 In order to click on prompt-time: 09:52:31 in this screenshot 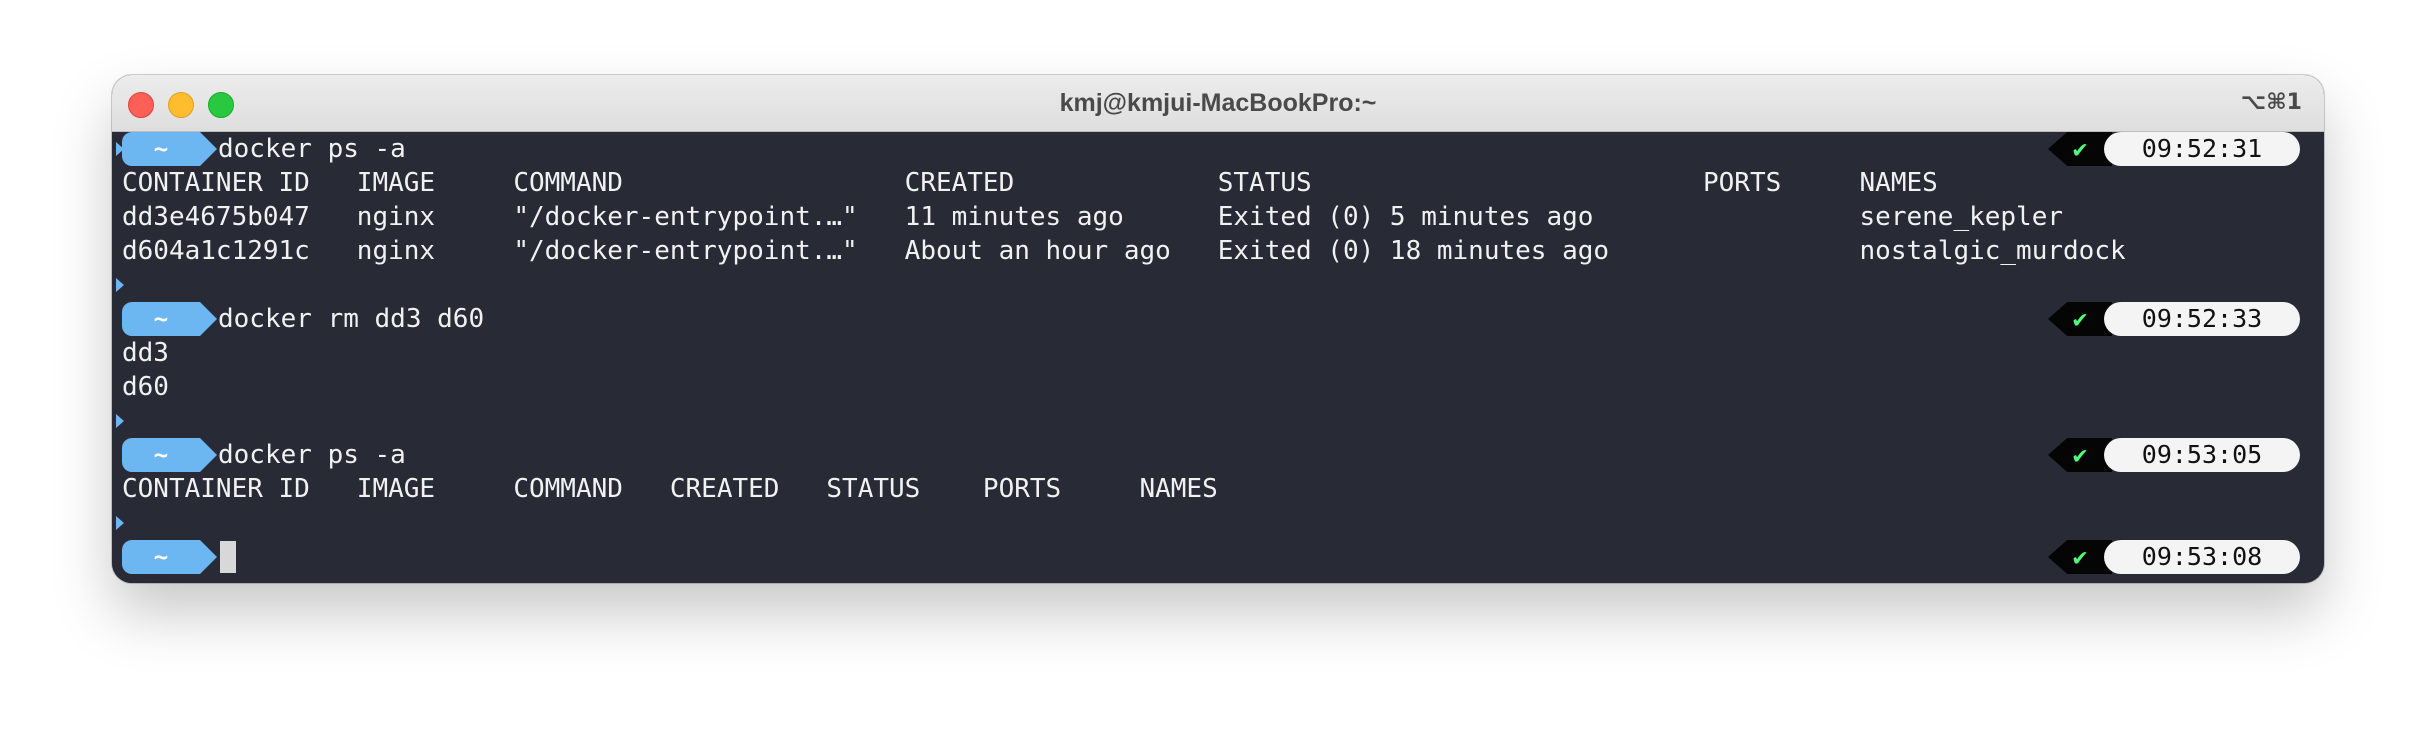, I will do `click(2202, 149)`.